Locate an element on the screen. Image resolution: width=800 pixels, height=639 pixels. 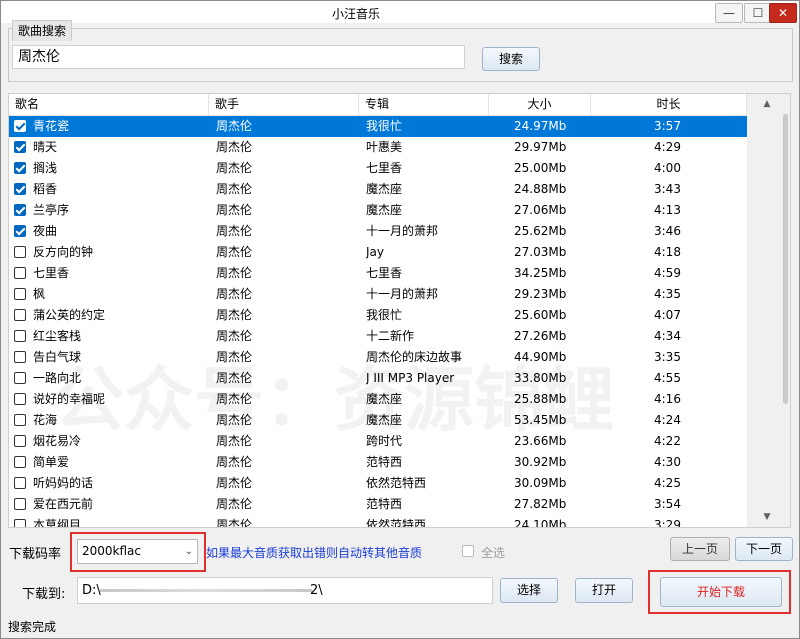
table-row: 青花瓷 周杰伦 我很忙 24.97Mb 3:57 is located at coordinates (378, 126).